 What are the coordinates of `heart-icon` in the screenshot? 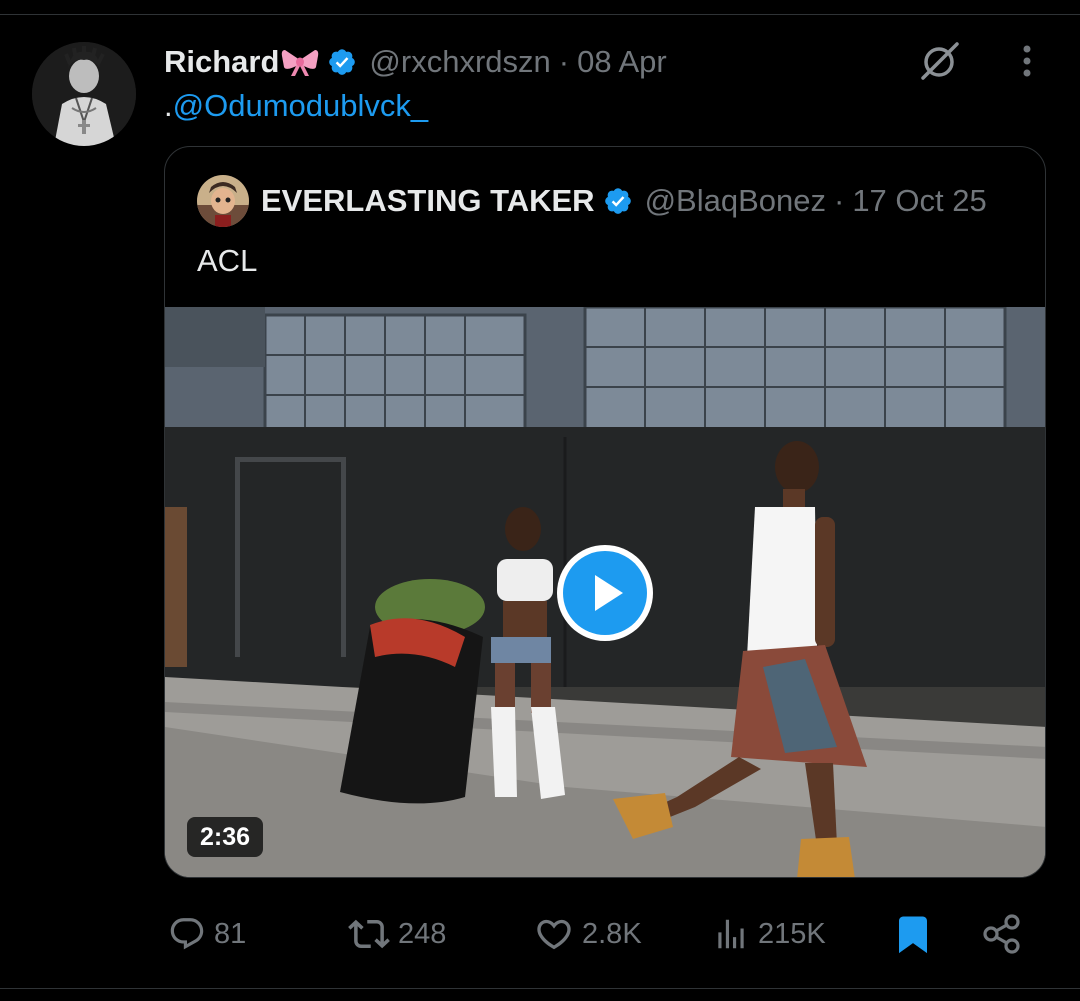 It's located at (554, 934).